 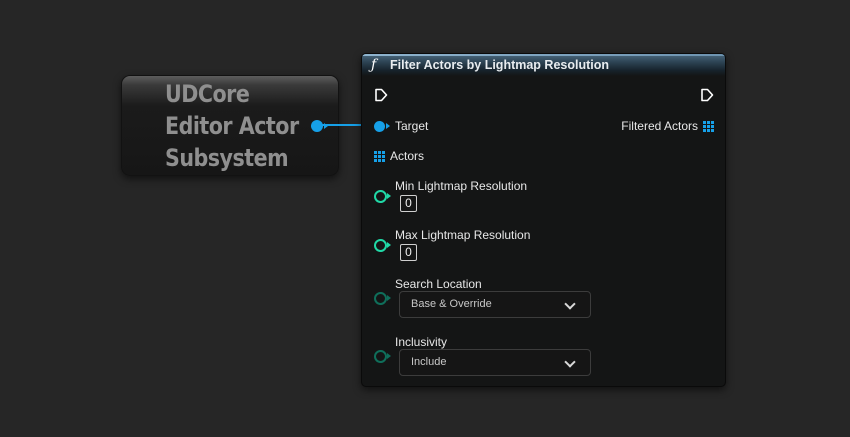 What do you see at coordinates (379, 126) in the screenshot?
I see `target-pin` at bounding box center [379, 126].